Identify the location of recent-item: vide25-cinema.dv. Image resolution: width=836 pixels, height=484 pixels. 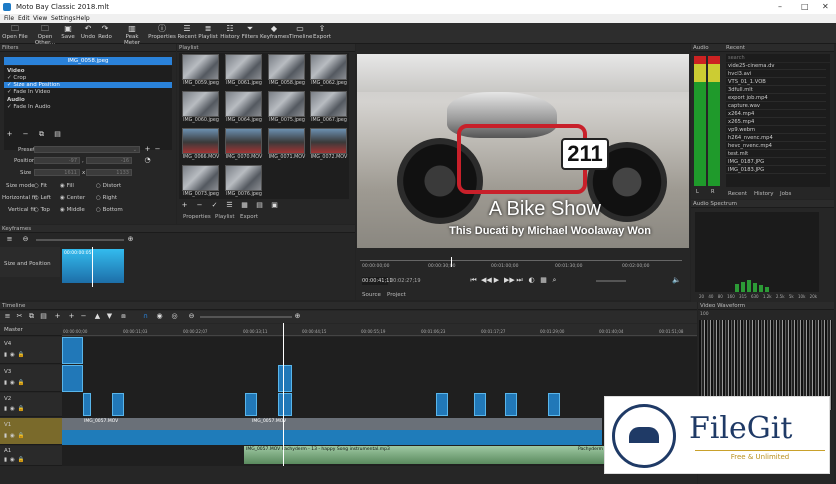
(776, 66).